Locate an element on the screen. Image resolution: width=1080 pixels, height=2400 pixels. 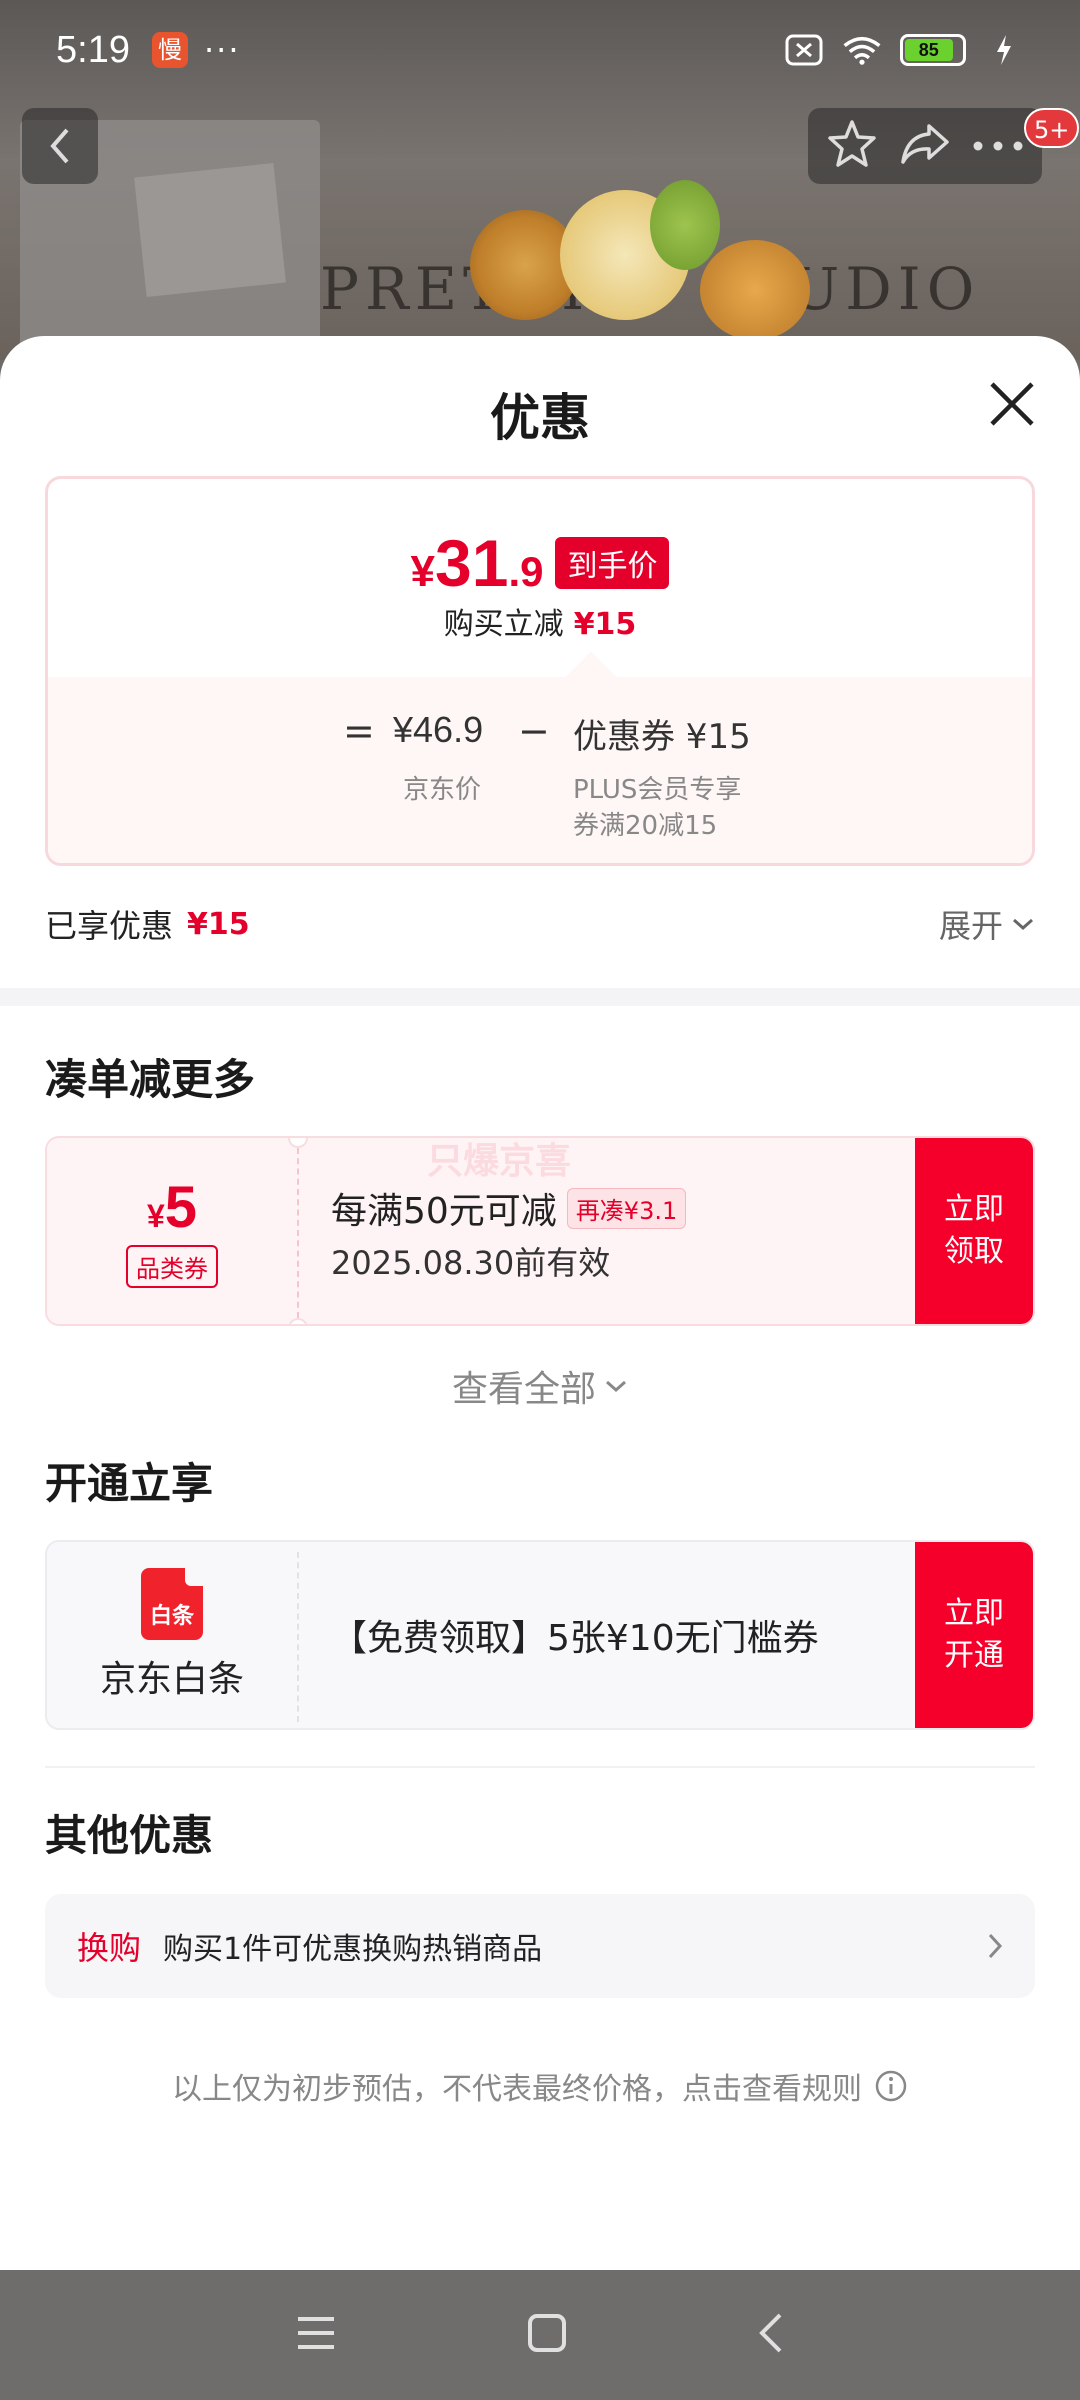
chevron-right-icon is located at coordinates (995, 1946).